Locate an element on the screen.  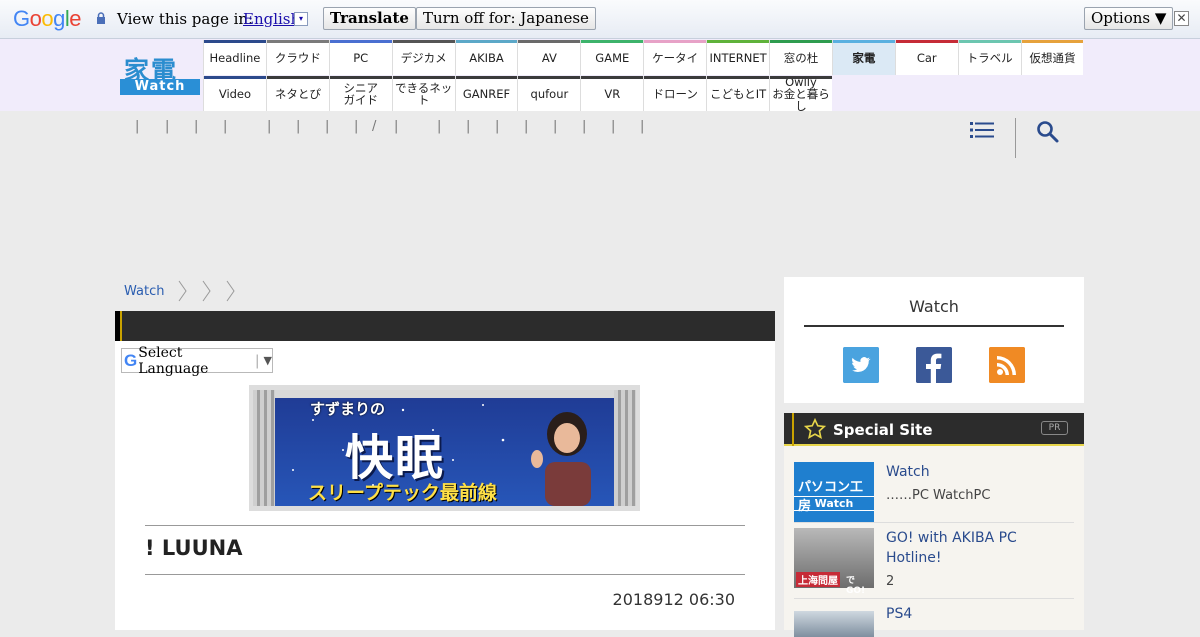
facebook-icon is located at coordinates (934, 365).